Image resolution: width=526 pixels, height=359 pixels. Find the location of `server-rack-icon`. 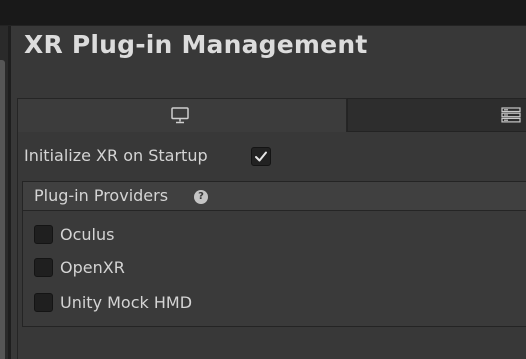

server-rack-icon is located at coordinates (511, 115).